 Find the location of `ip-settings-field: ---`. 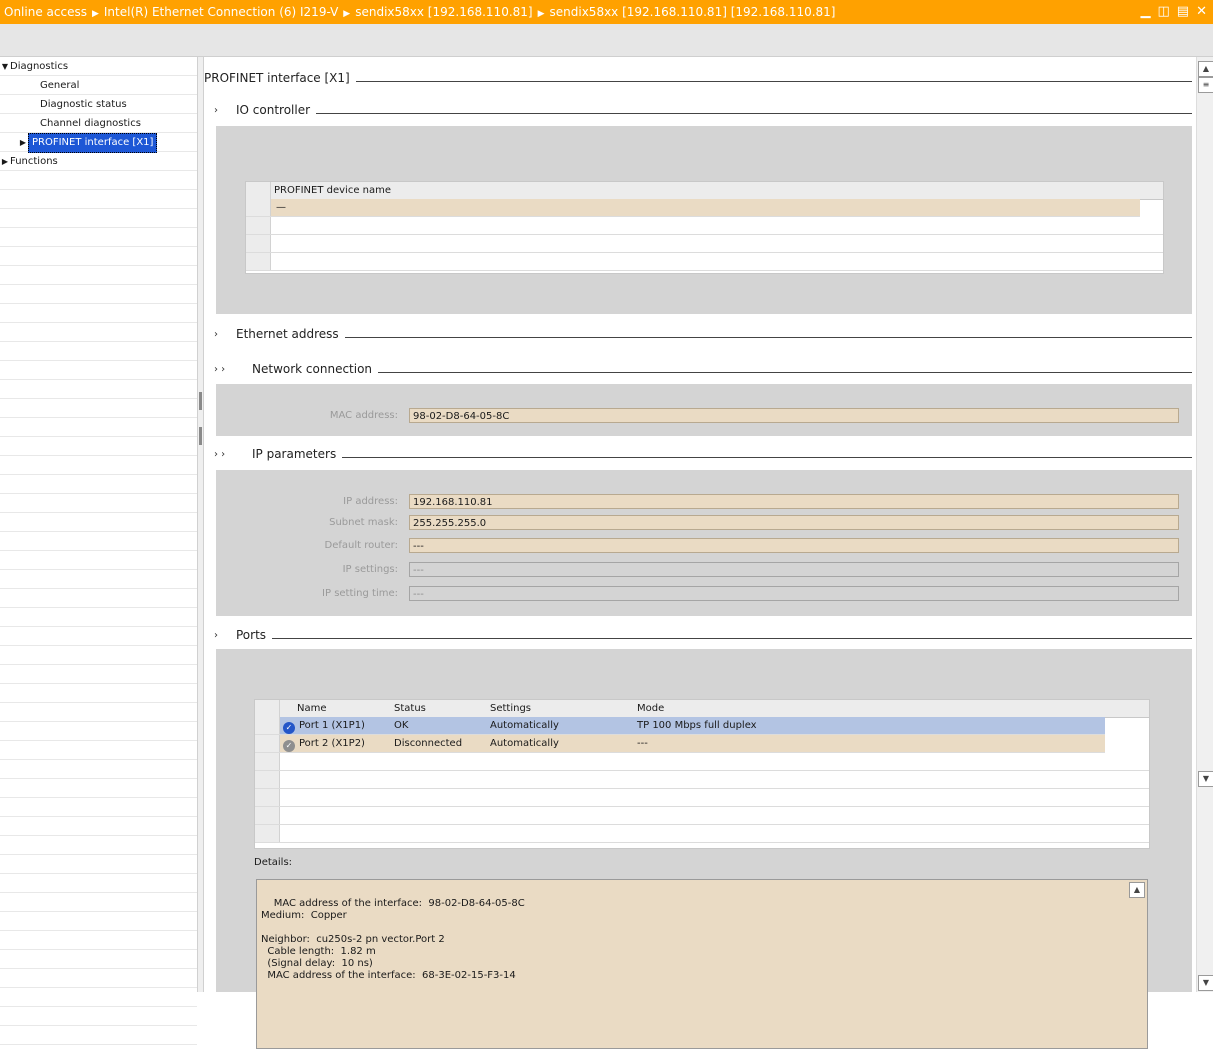

ip-settings-field: --- is located at coordinates (794, 569).